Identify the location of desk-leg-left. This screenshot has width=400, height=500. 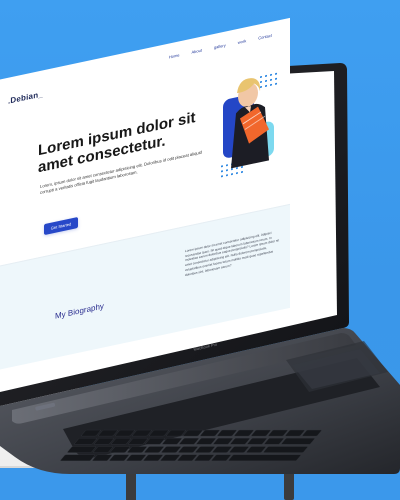
(131, 481).